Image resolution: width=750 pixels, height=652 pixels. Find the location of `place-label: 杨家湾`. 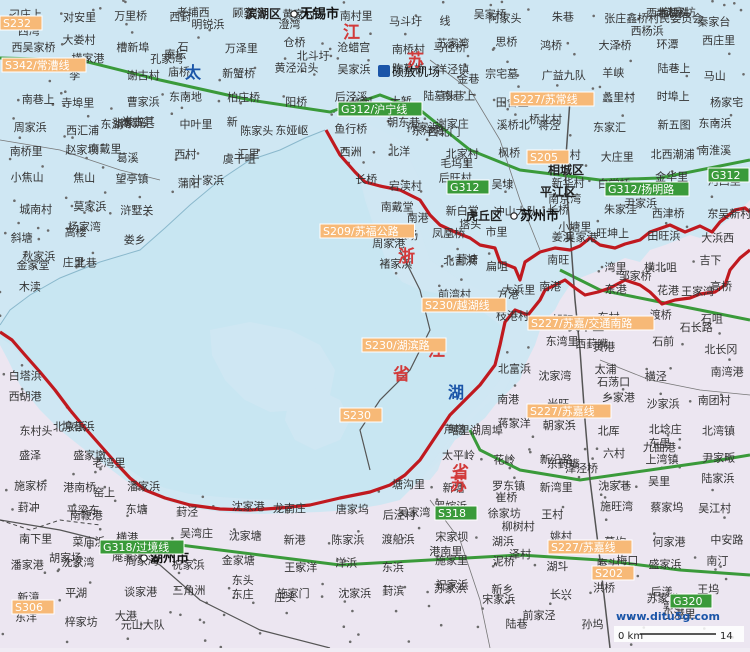

place-label: 杨家湾 is located at coordinates (84, 227).